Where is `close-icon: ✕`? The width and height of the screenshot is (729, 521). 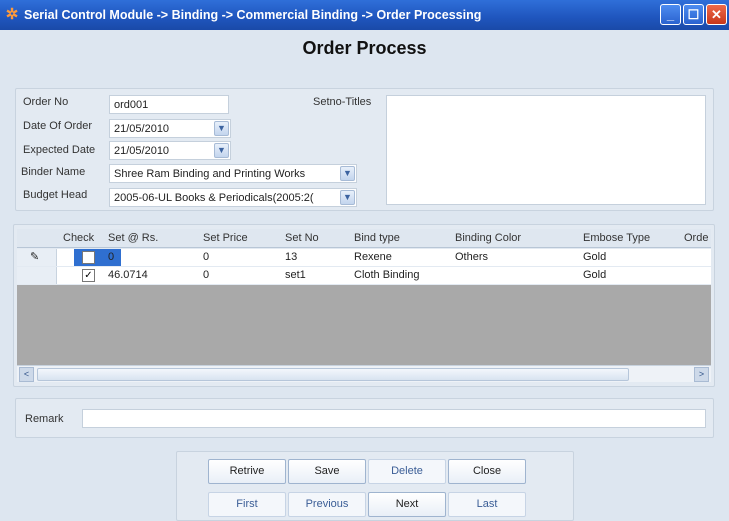 close-icon: ✕ is located at coordinates (716, 14).